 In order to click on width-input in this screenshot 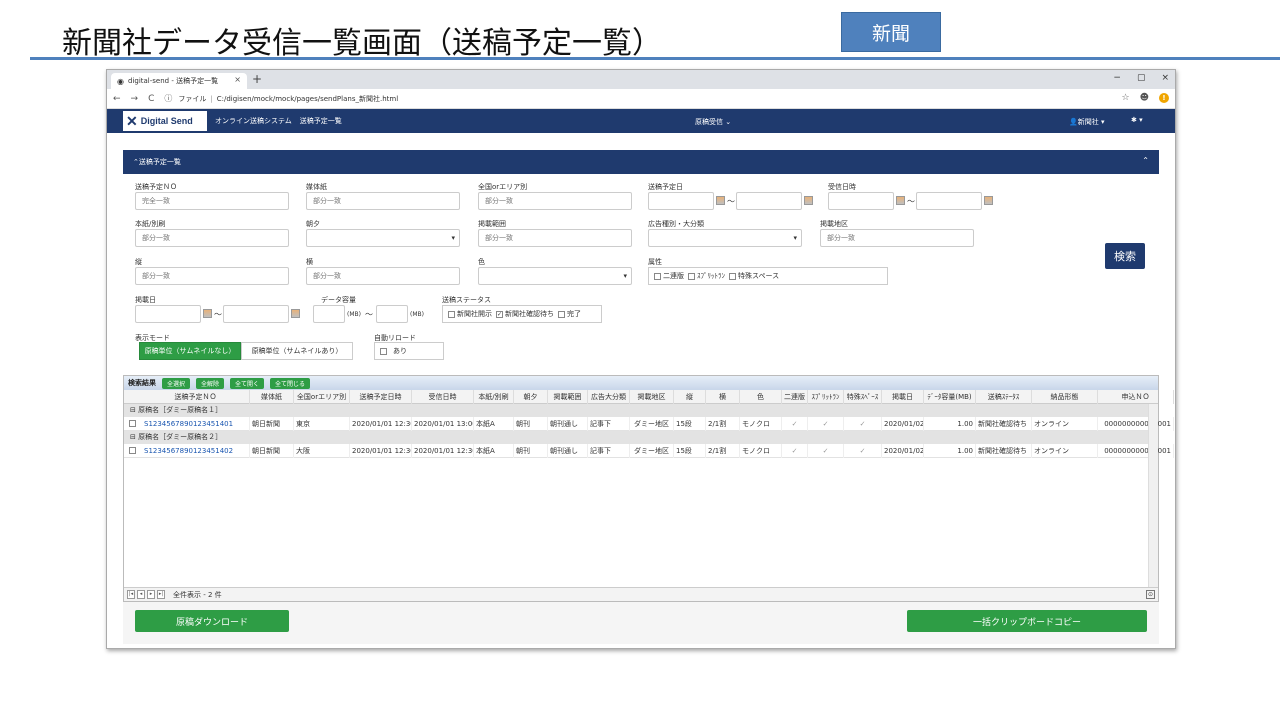, I will do `click(383, 276)`.